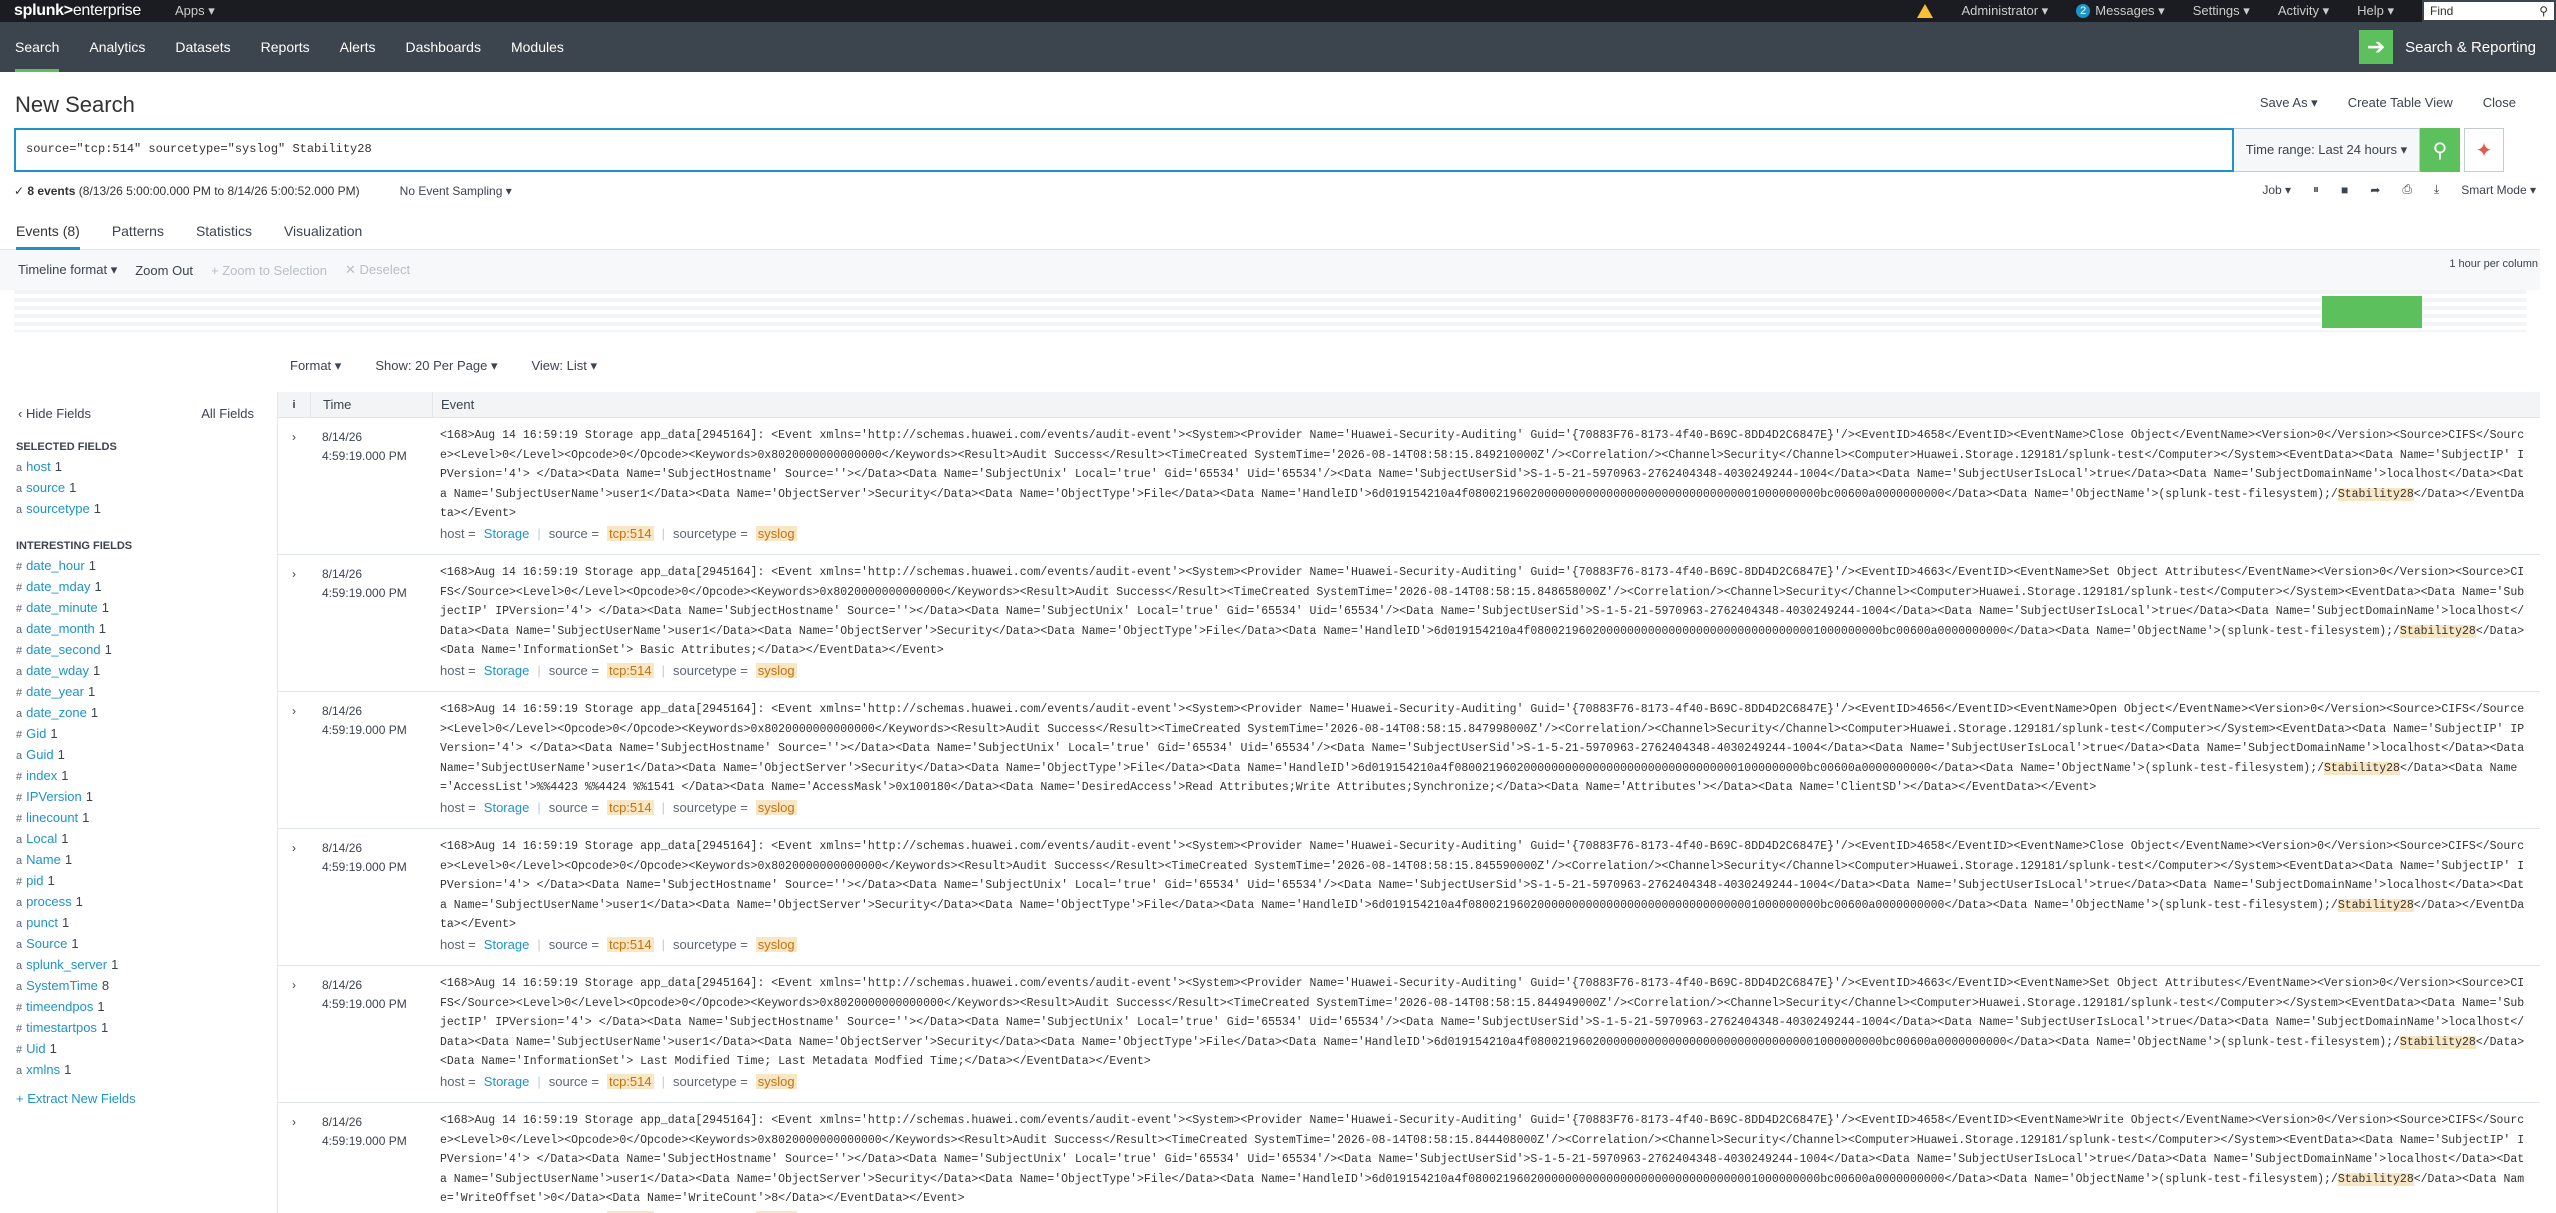 The height and width of the screenshot is (1213, 2556). Describe the element at coordinates (62, 985) in the screenshot. I see `field-name: SystemTime` at that location.